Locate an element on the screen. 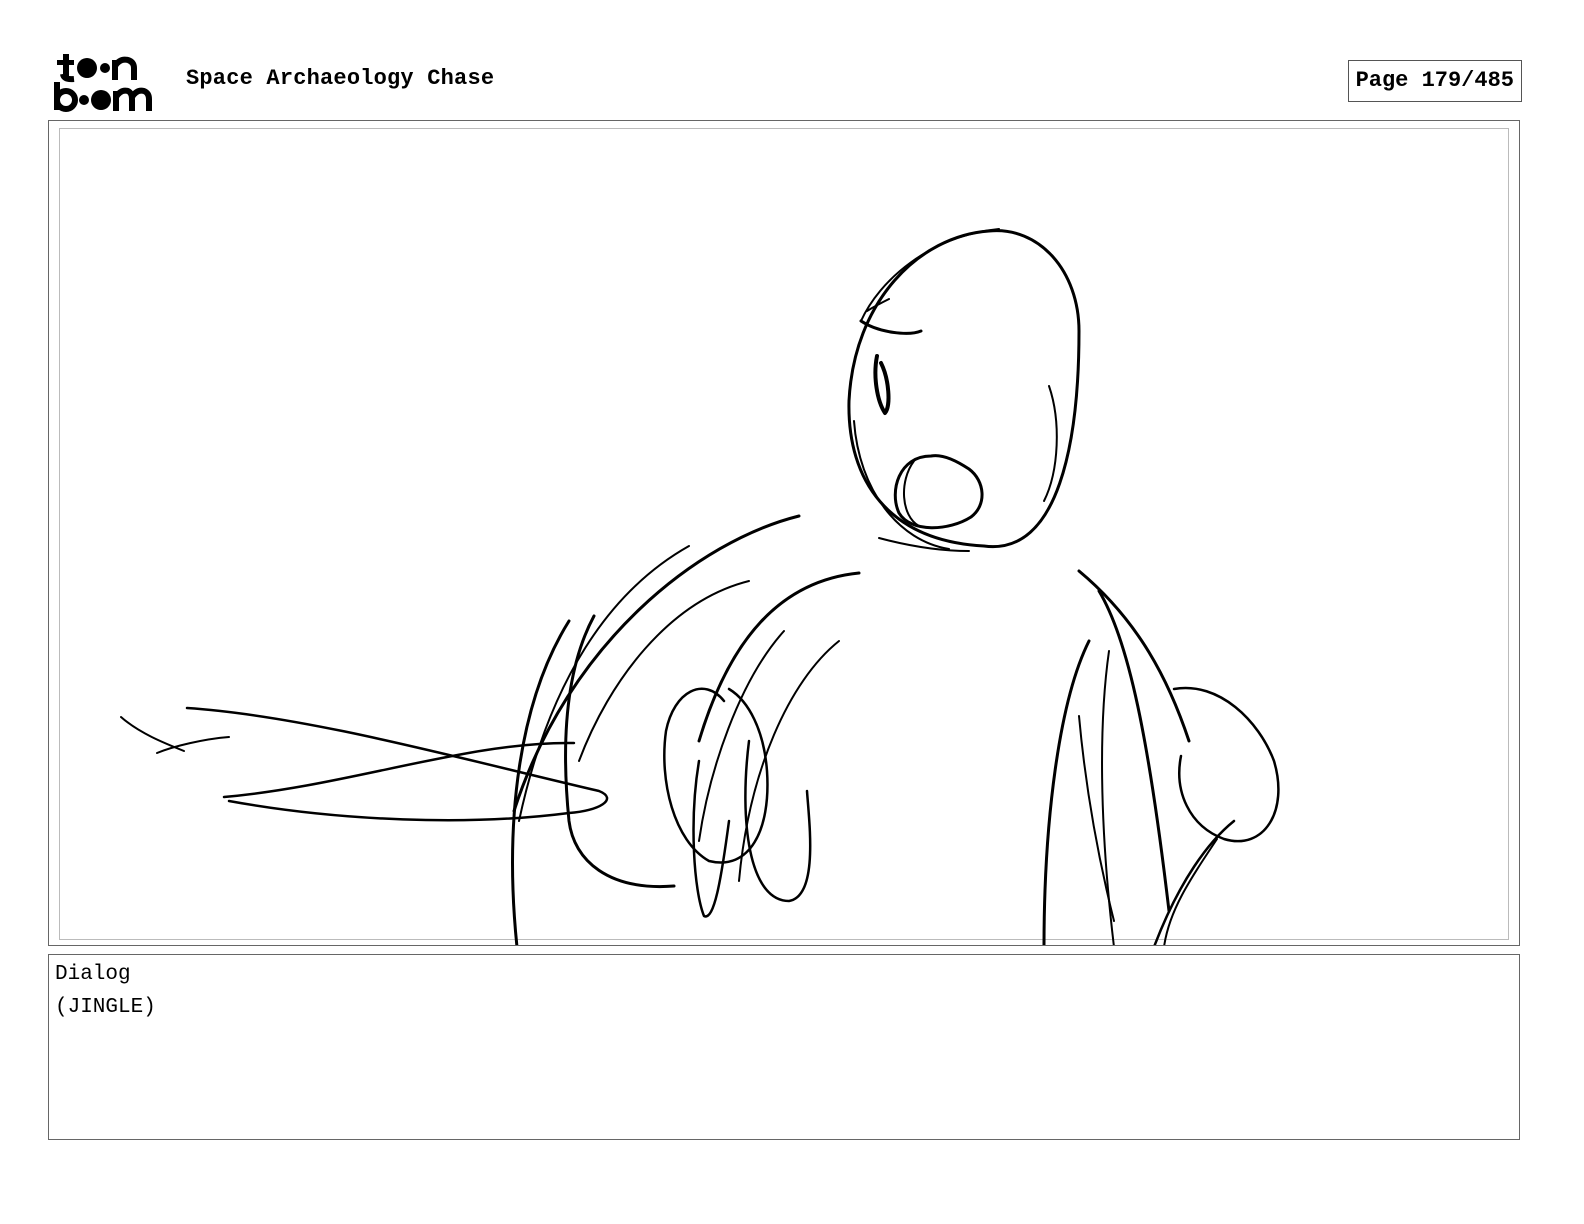  page-indicator: Page 179/485 is located at coordinates (1434, 81).